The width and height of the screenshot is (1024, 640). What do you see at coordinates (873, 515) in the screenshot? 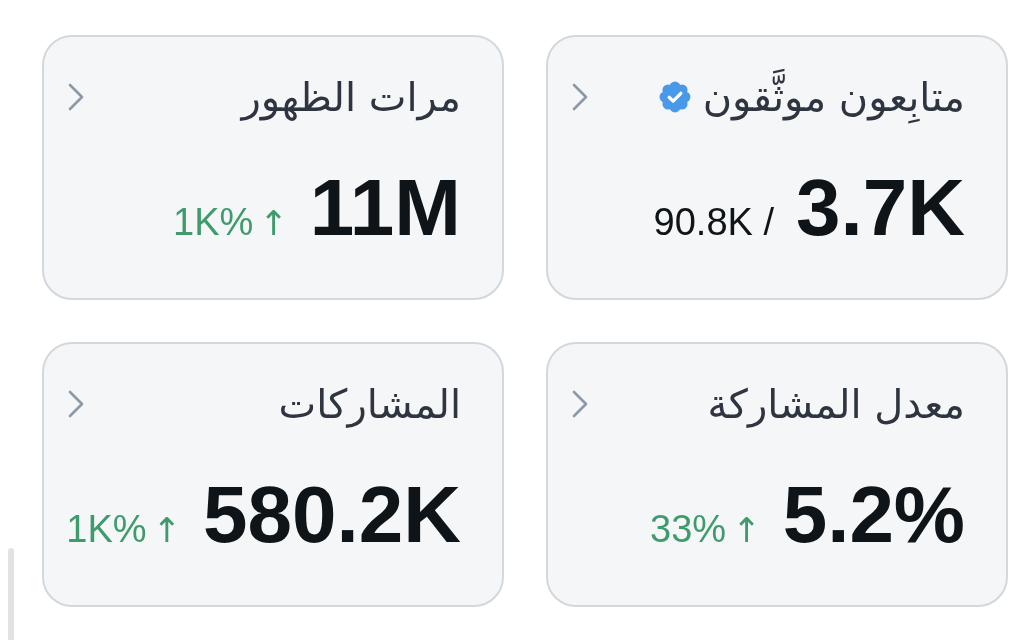
I see `stat-value: 5.2%` at bounding box center [873, 515].